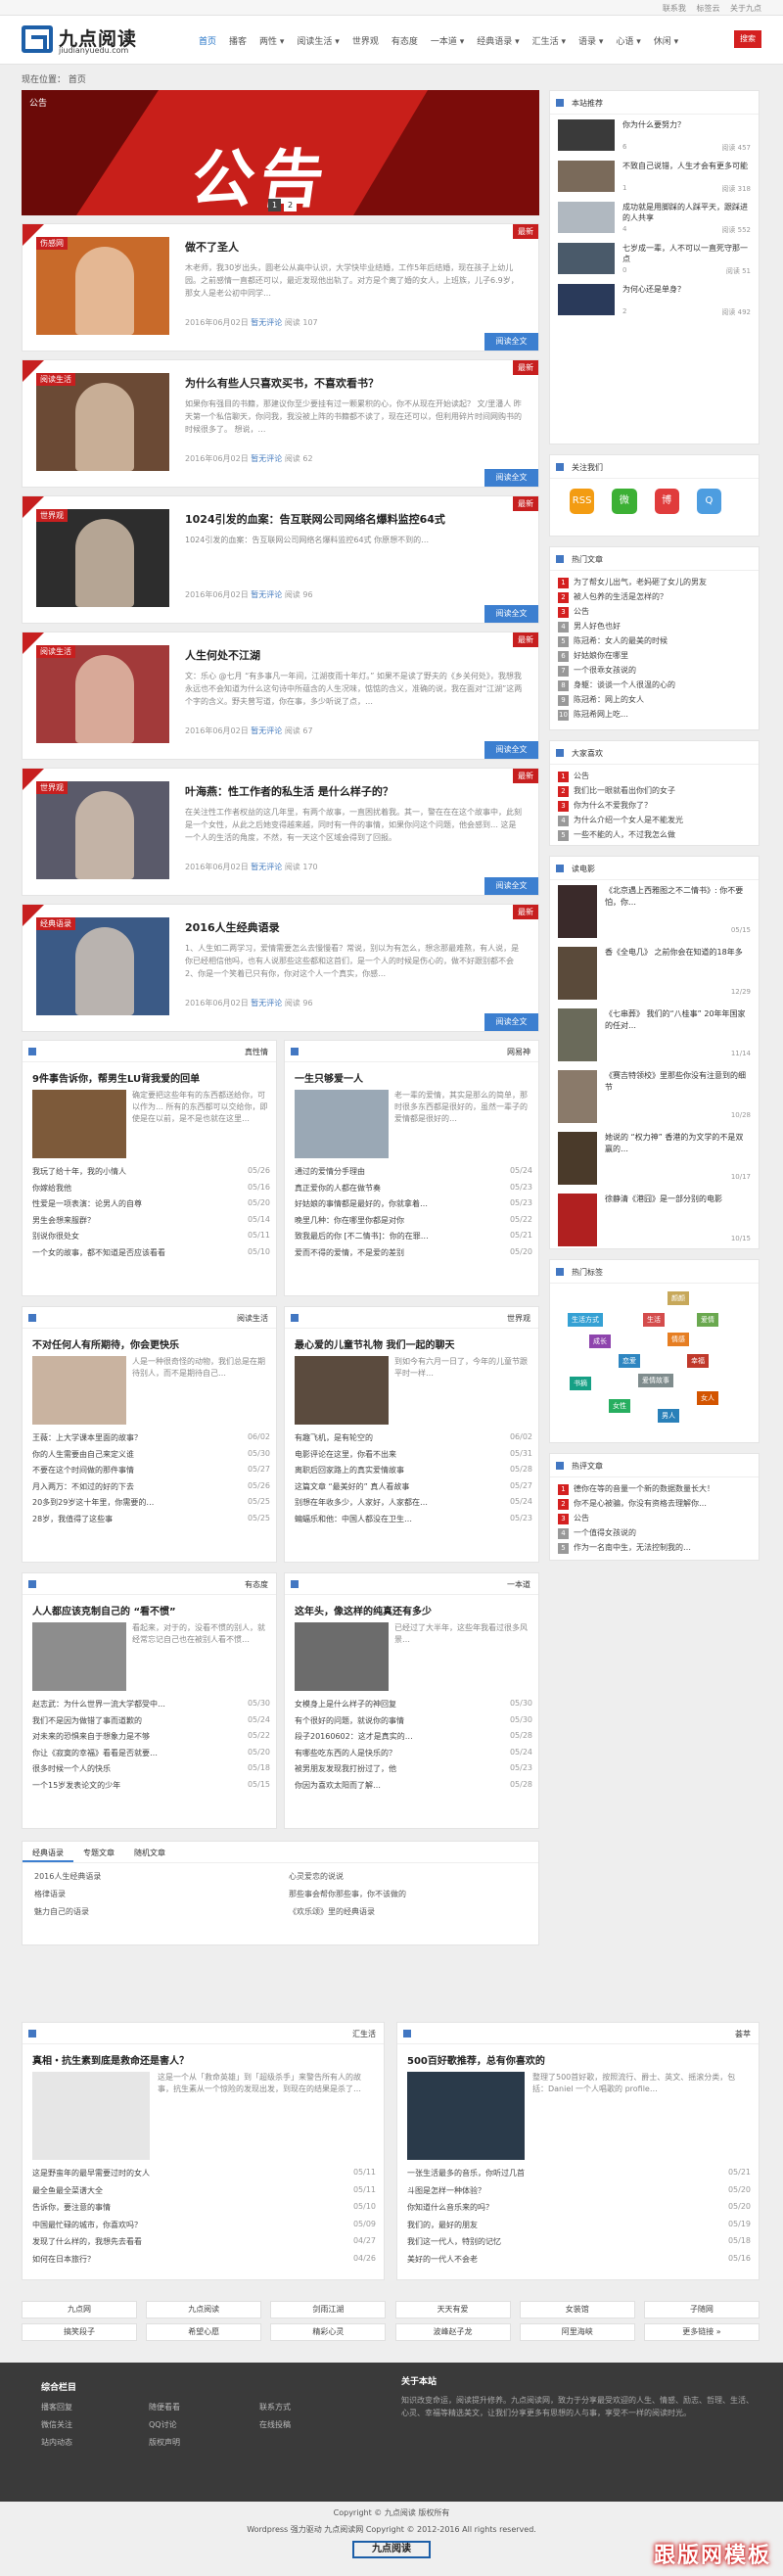 The image size is (783, 2576). I want to click on post-comments: 暂无评论, so click(267, 594).